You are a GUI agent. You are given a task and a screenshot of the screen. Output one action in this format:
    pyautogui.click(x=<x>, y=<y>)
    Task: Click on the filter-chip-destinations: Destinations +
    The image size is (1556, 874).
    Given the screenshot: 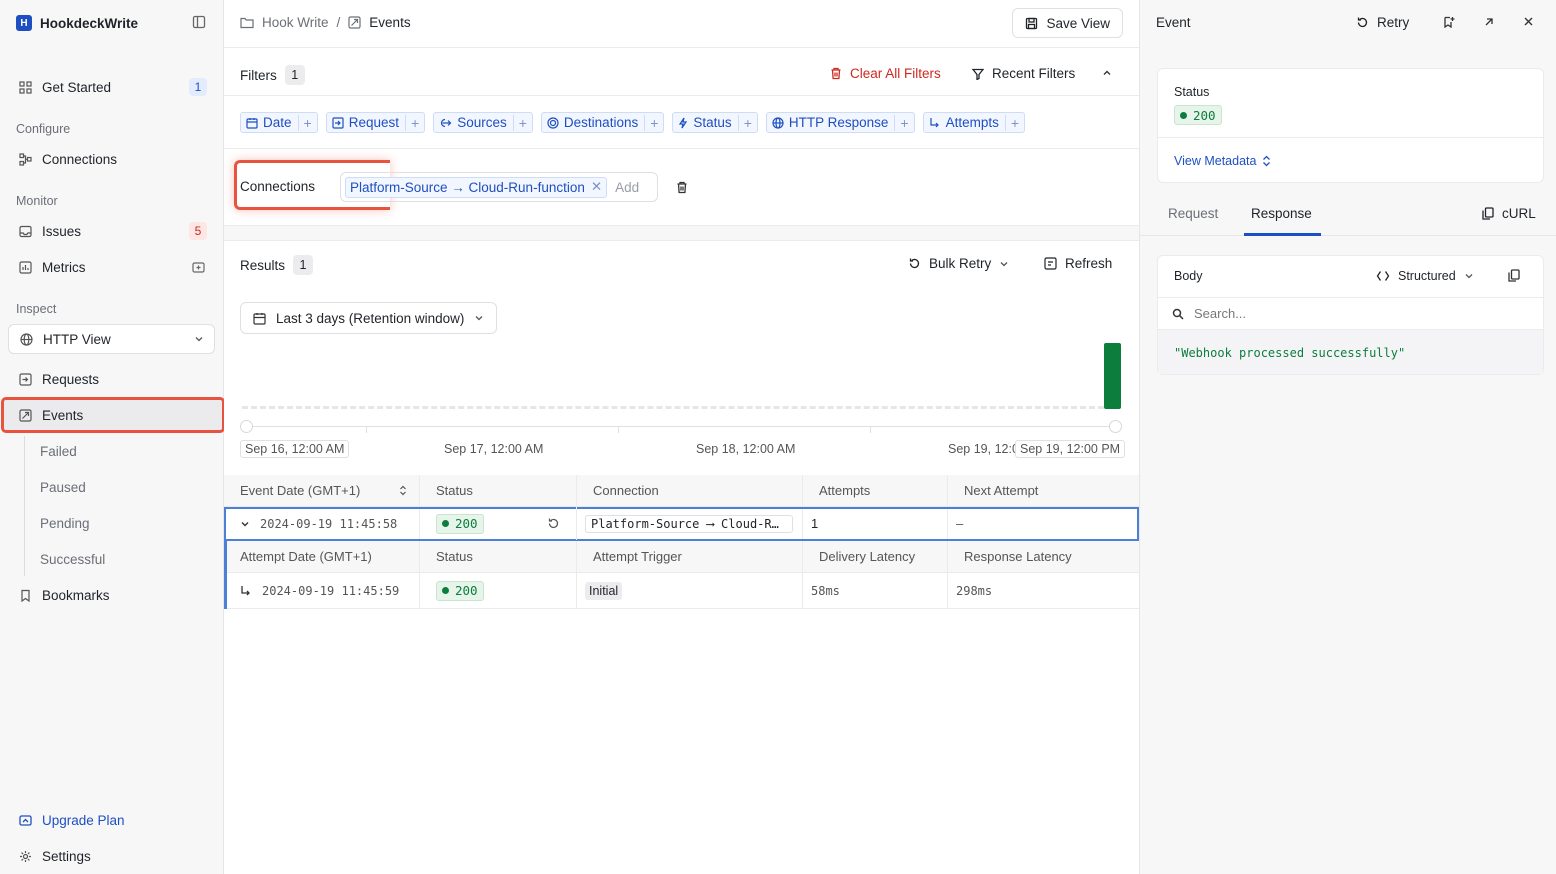 What is the action you would take?
    pyautogui.click(x=602, y=122)
    